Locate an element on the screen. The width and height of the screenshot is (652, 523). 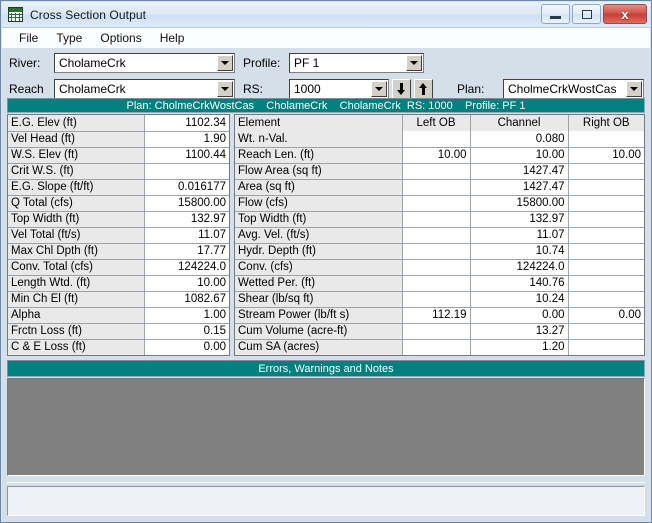
row-value: 1100.44 is located at coordinates (186, 155).